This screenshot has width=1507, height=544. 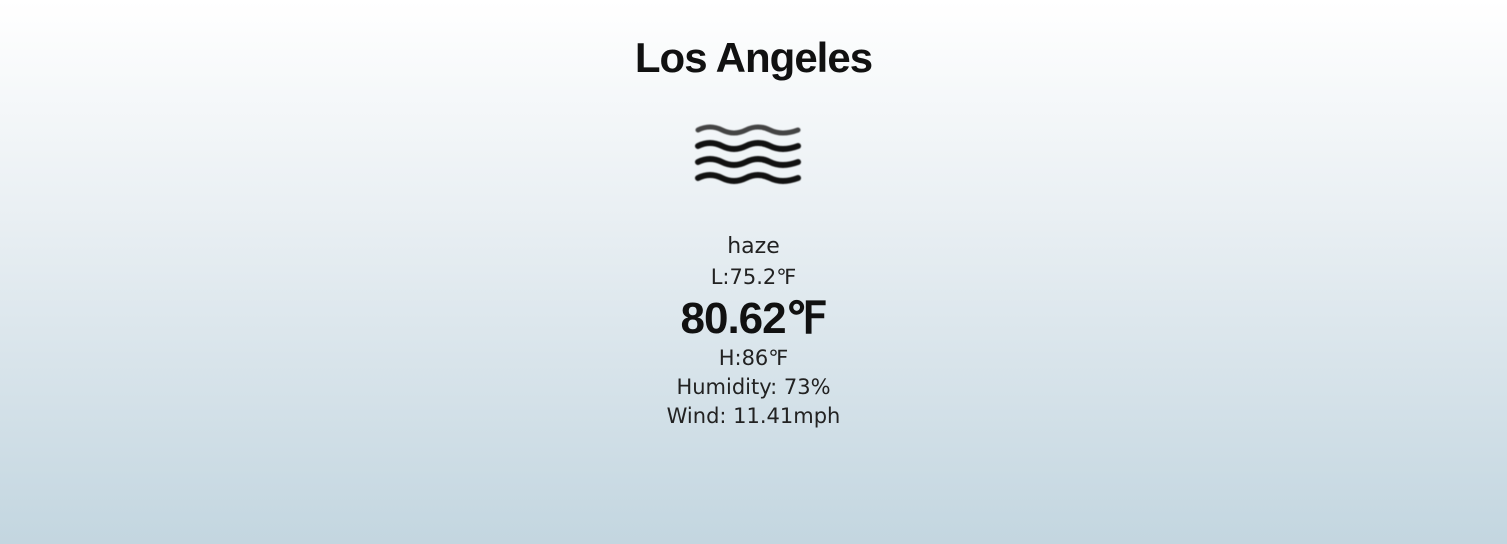 What do you see at coordinates (753, 416) in the screenshot?
I see `wind-speed: Wind: 11.41mph` at bounding box center [753, 416].